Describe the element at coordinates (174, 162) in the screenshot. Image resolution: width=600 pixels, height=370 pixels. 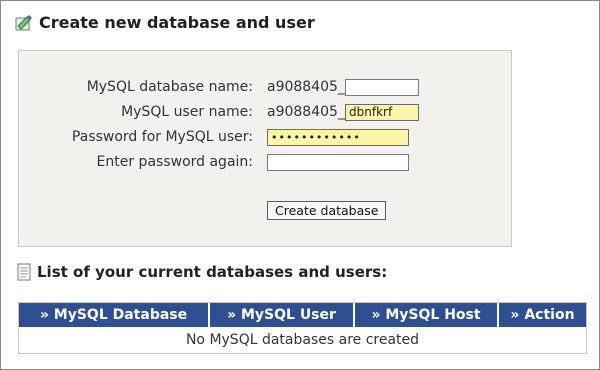
I see `password-again-label: Enter password again:` at that location.